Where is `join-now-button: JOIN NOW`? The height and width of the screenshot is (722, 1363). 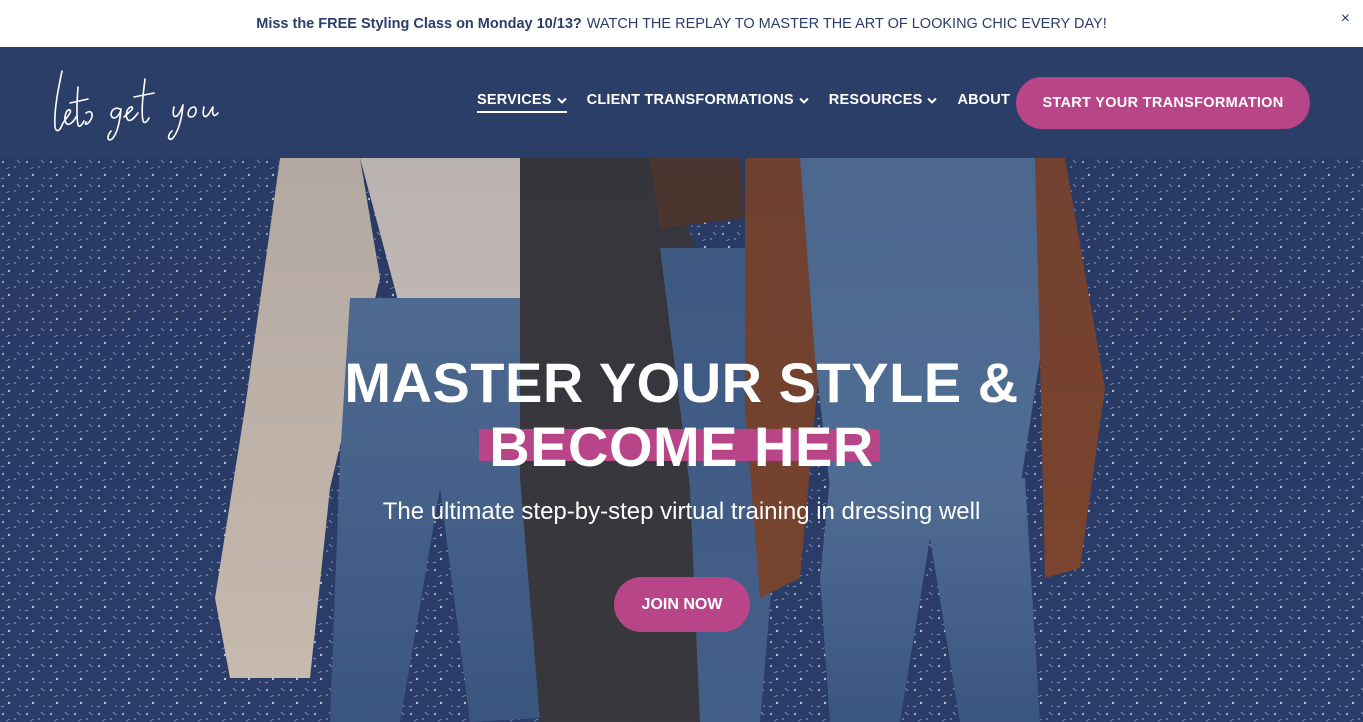
join-now-button: JOIN NOW is located at coordinates (682, 604).